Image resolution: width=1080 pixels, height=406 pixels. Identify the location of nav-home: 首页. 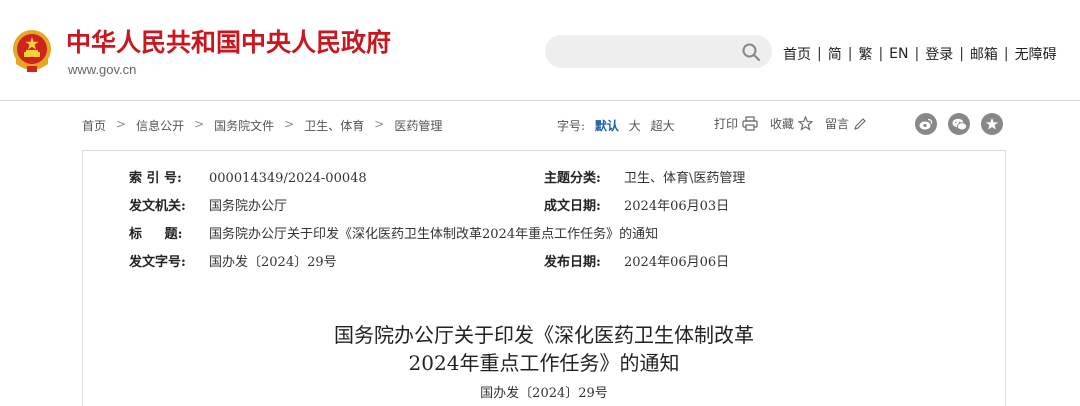
(797, 54).